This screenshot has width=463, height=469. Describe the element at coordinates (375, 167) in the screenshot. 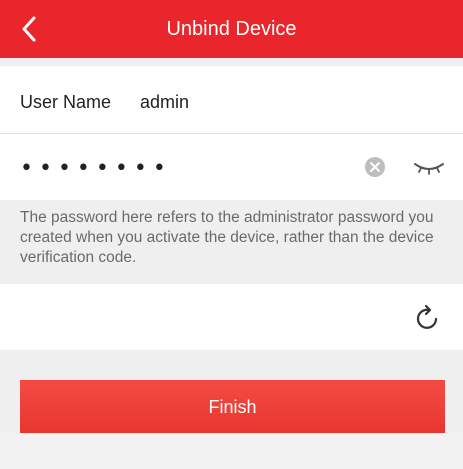

I see `clear-icon` at that location.